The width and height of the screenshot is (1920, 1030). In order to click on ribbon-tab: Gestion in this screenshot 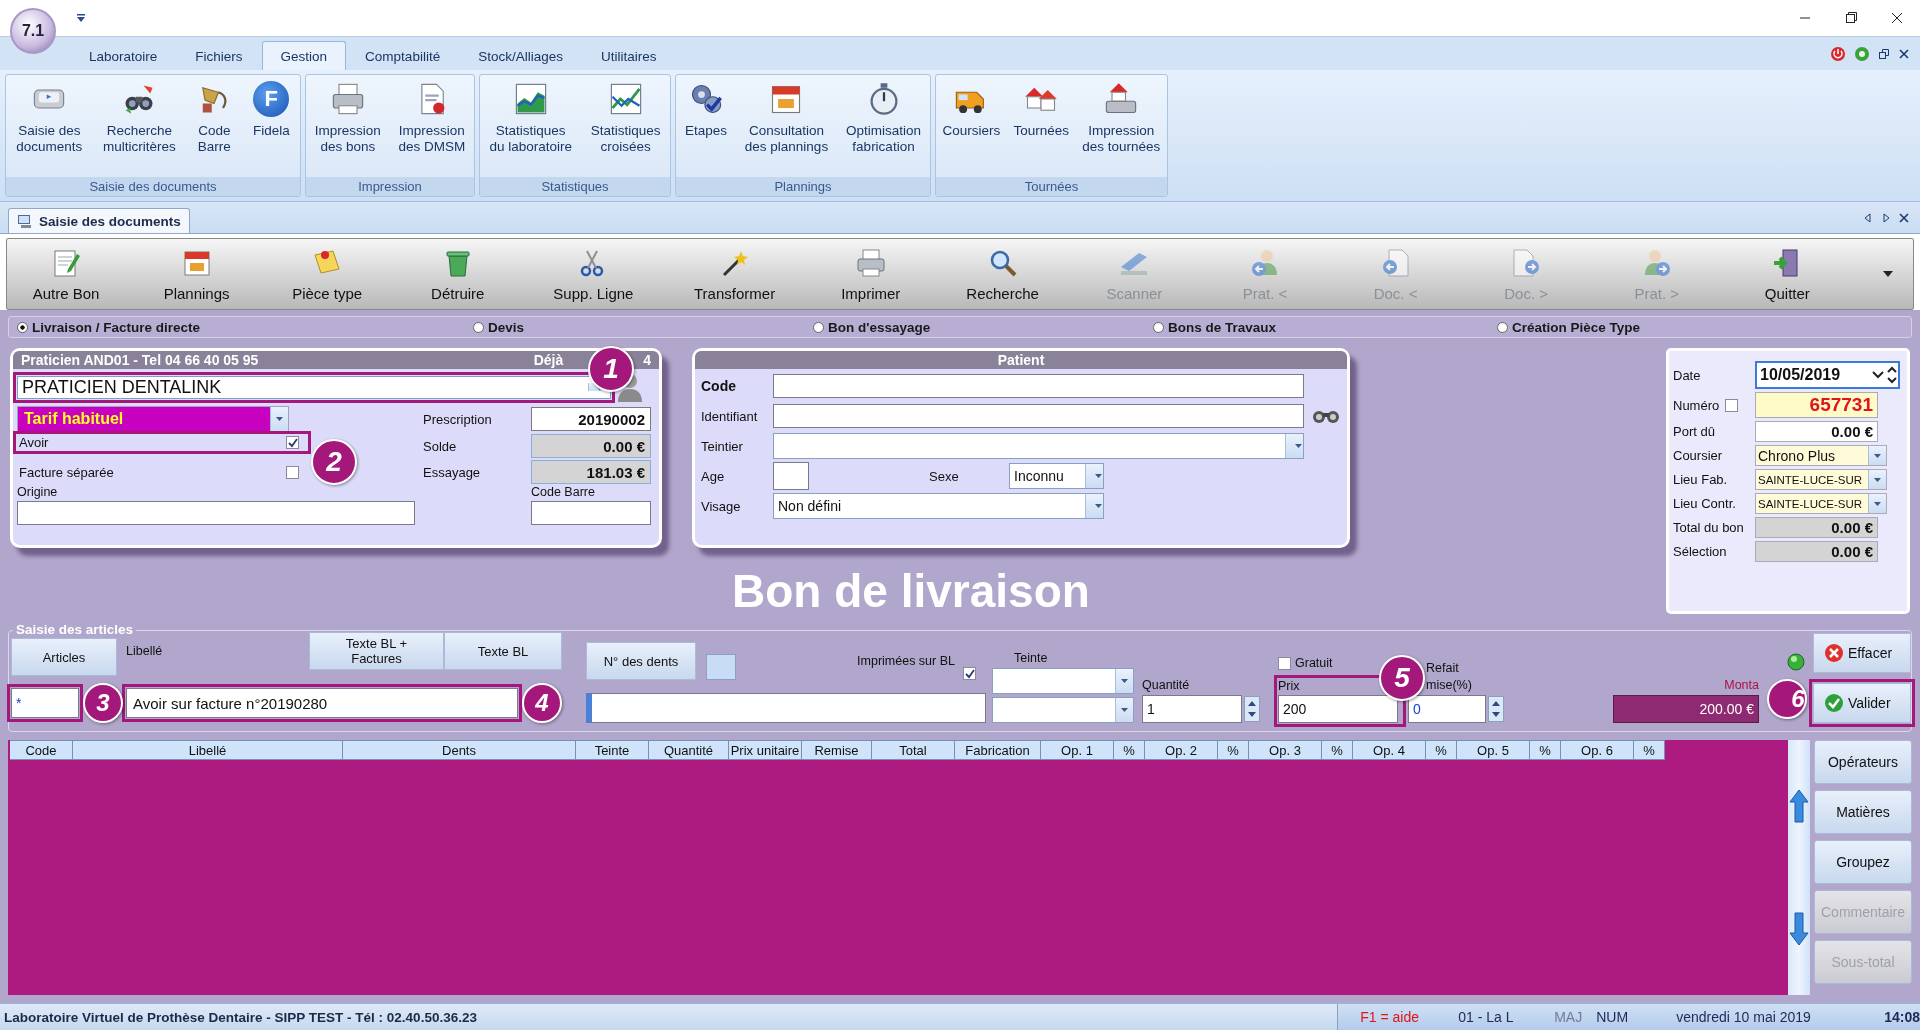, I will do `click(304, 55)`.